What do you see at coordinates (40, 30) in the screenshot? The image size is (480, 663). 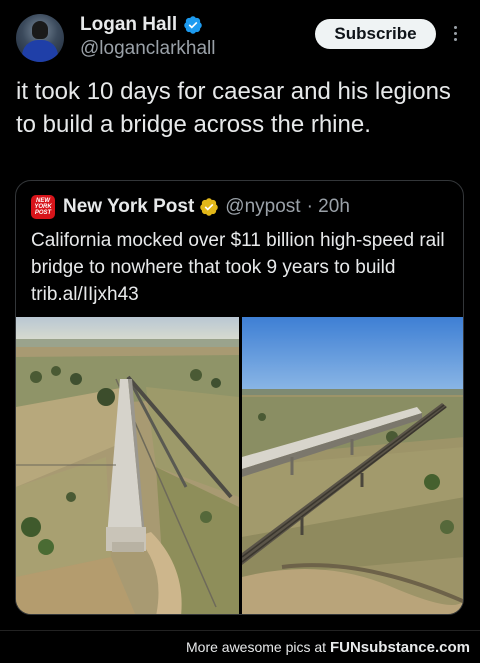 I see `avatar-head` at bounding box center [40, 30].